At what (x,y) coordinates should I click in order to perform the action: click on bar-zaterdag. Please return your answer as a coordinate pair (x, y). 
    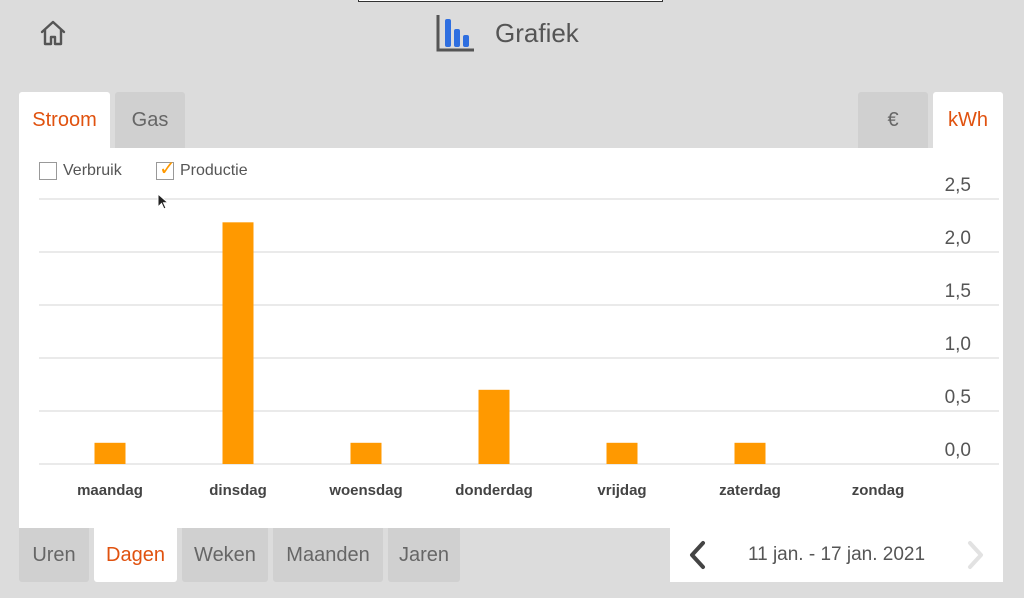
    Looking at the image, I should click on (750, 453).